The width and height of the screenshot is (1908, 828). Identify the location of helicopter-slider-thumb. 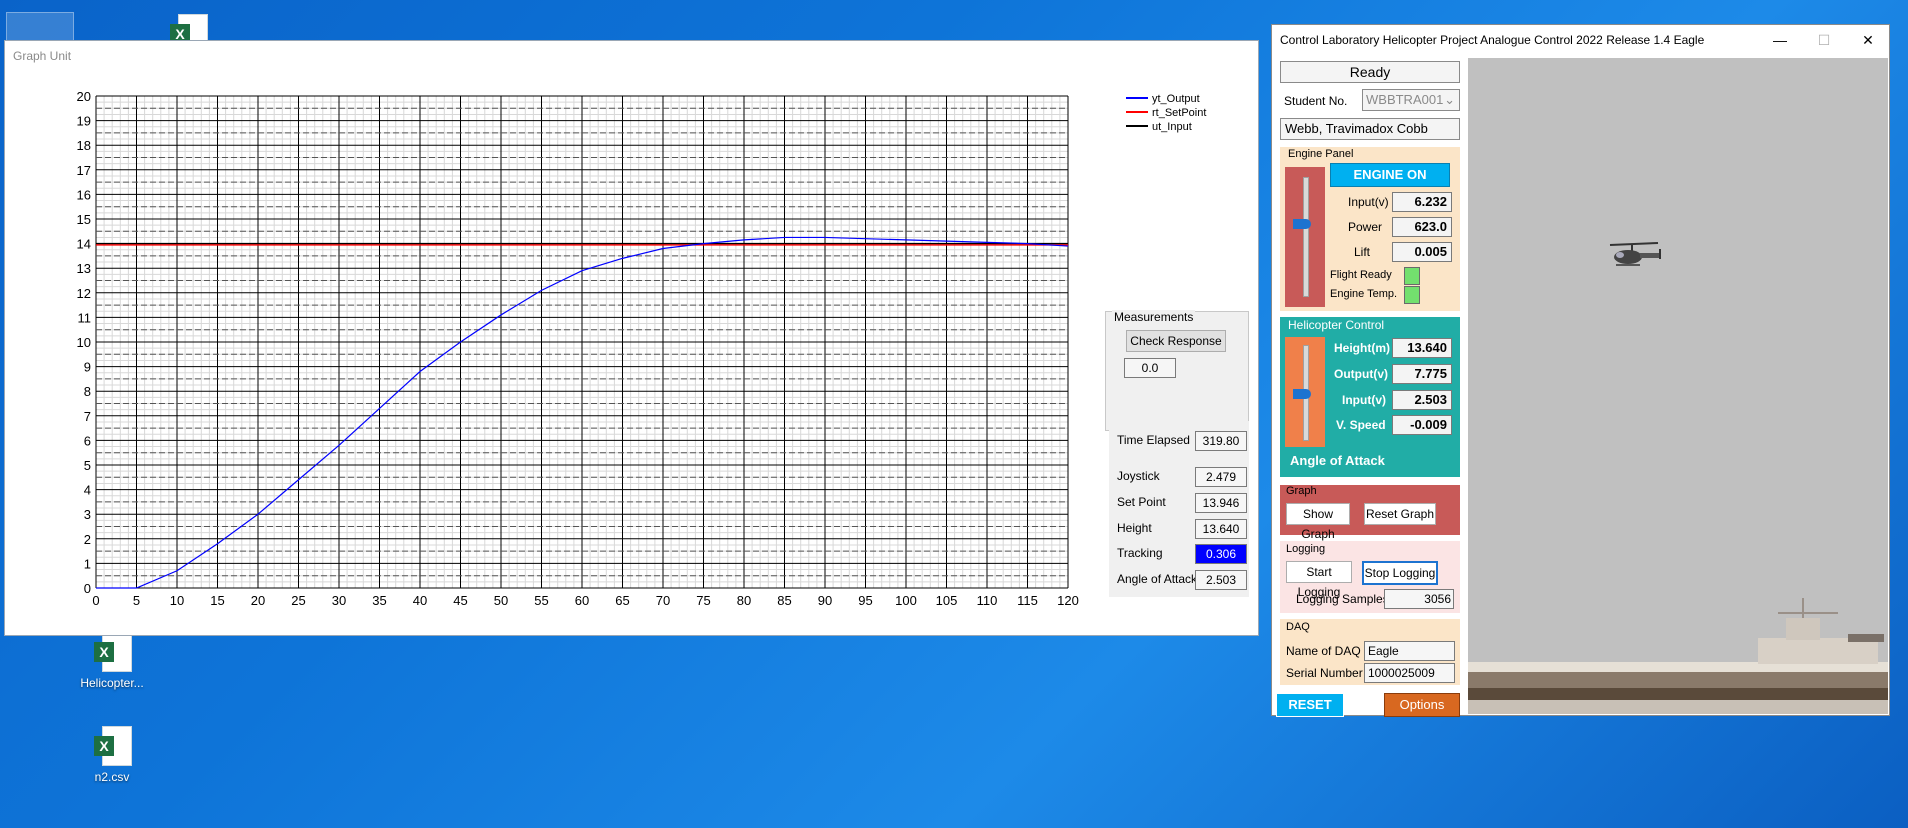
(1302, 394).